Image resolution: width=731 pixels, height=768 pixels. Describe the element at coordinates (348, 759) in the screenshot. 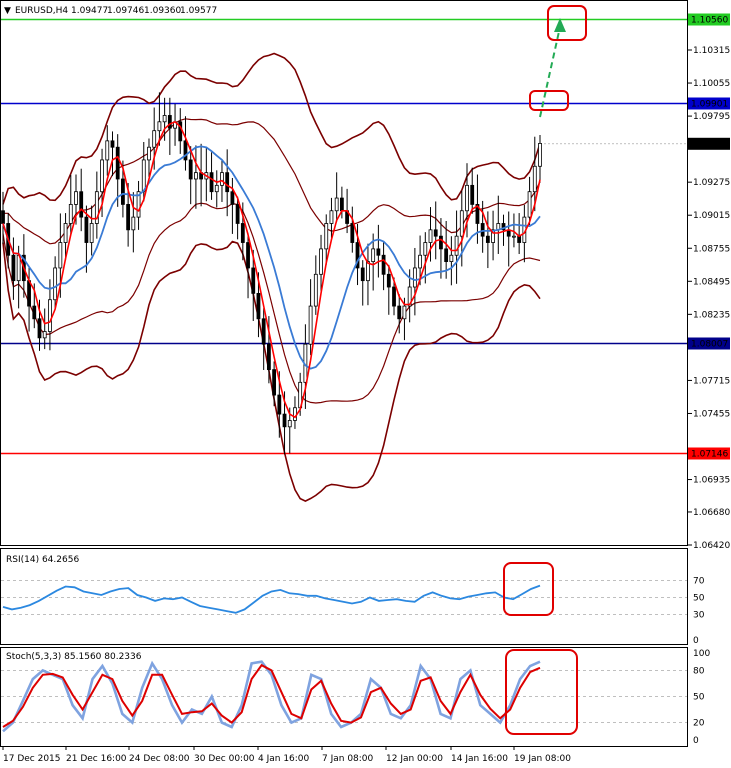

I see `time-tick-label: 7 Jan 08:00` at that location.